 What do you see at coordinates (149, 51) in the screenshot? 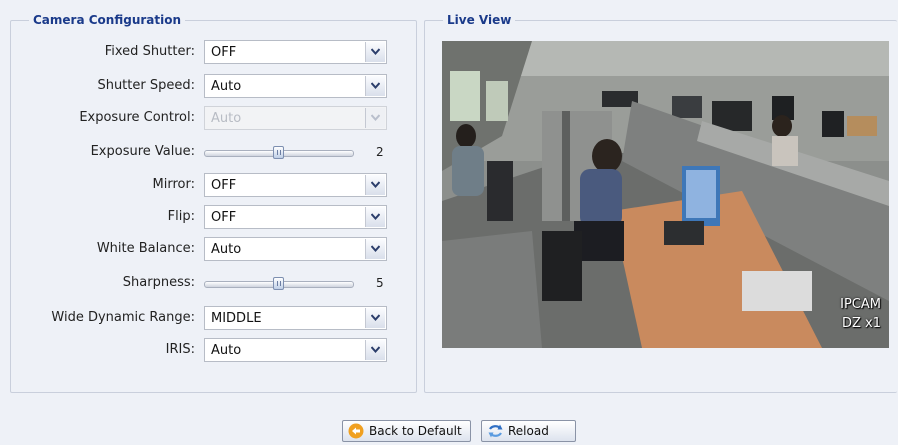
I see `fixed-shutter-label: Fixed Shutter:` at bounding box center [149, 51].